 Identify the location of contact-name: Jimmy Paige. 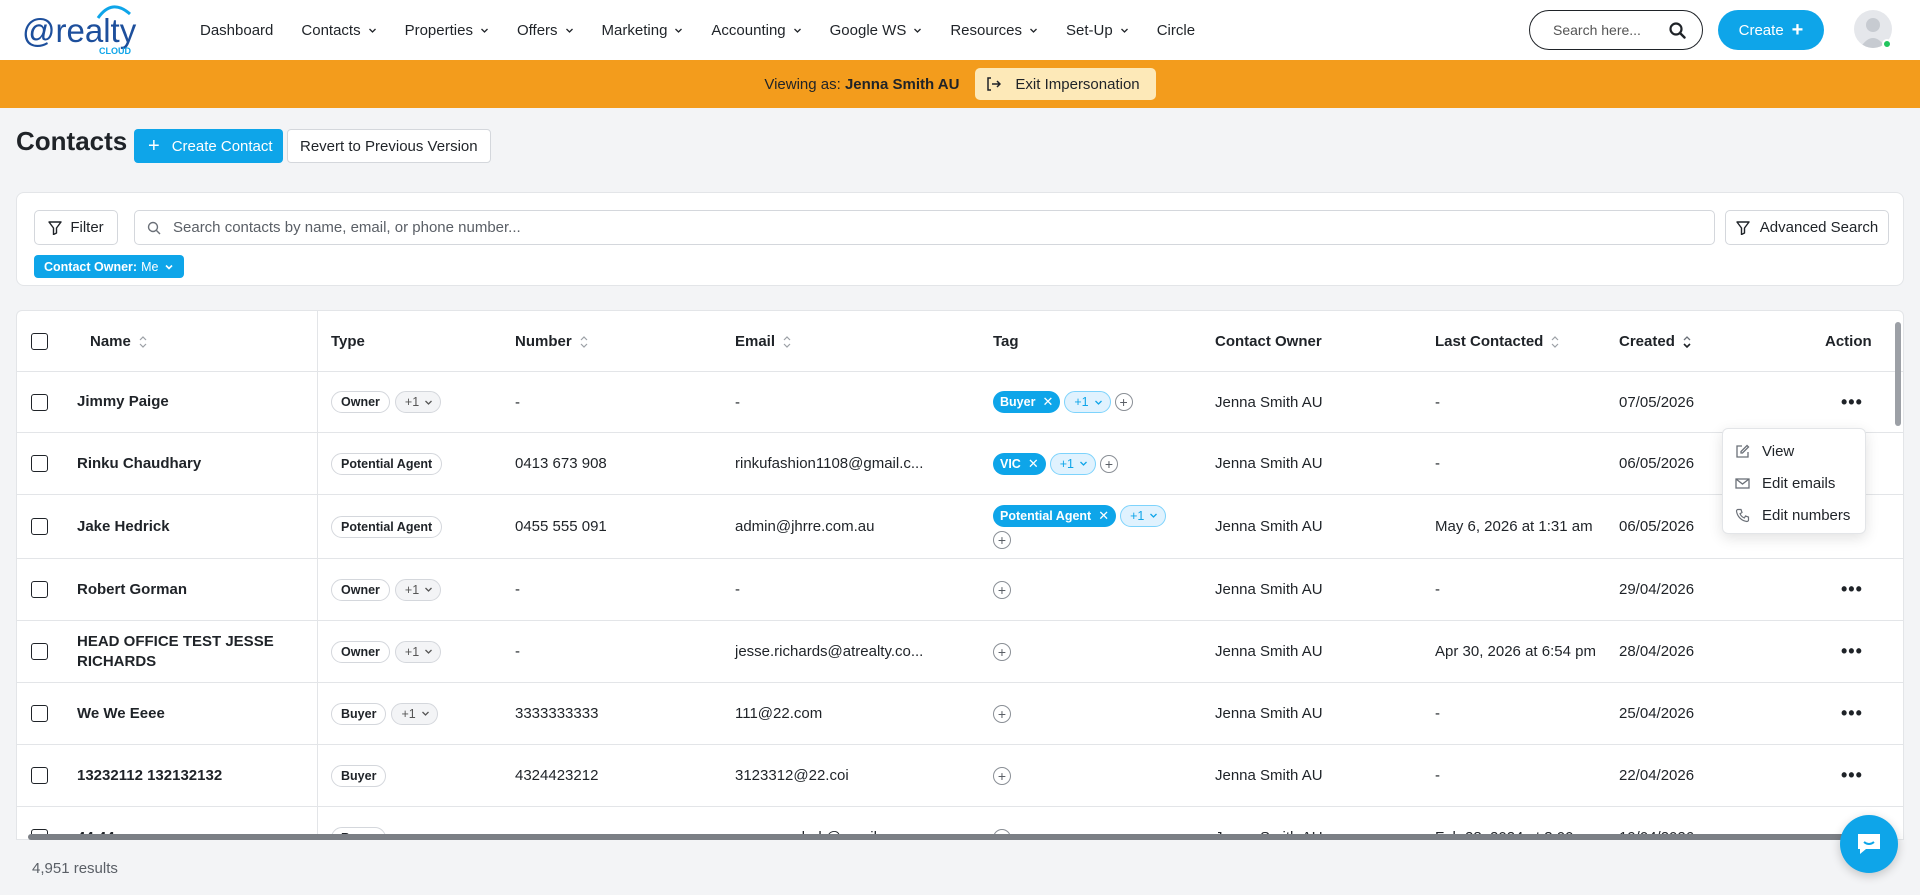
(123, 402).